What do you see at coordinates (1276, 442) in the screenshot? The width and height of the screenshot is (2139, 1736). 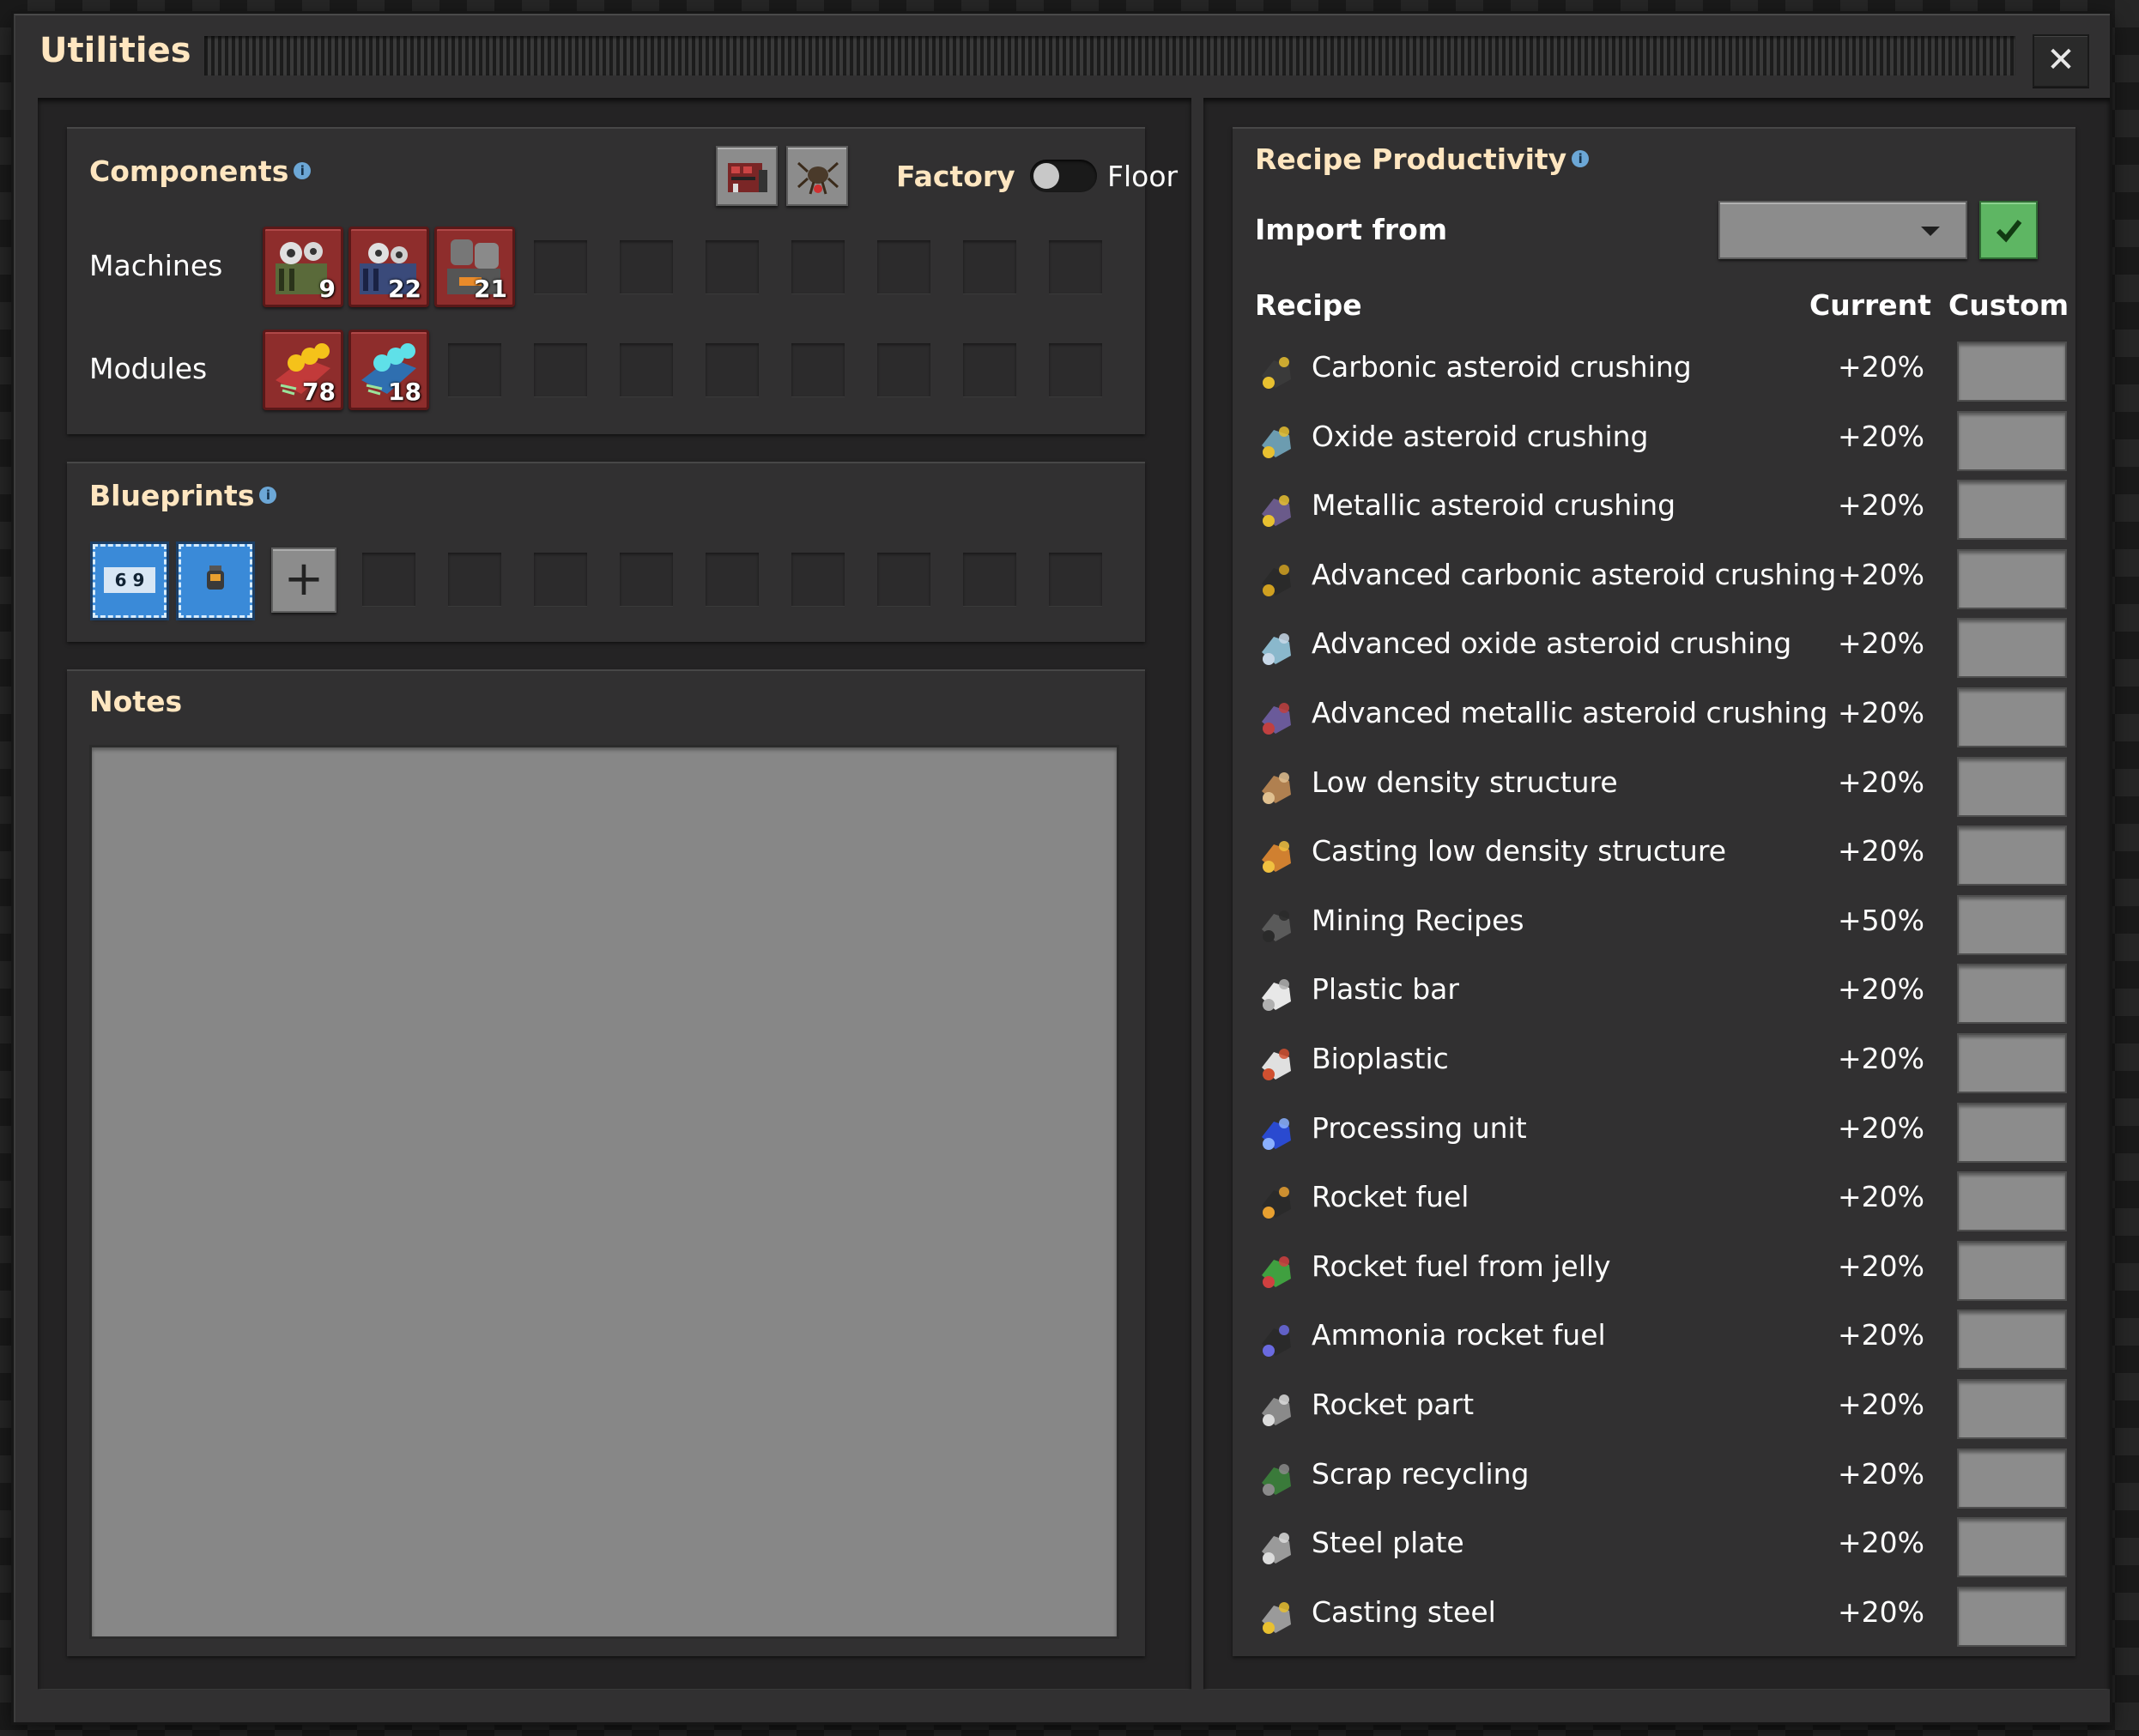 I see `oxide-asteroid-icon` at bounding box center [1276, 442].